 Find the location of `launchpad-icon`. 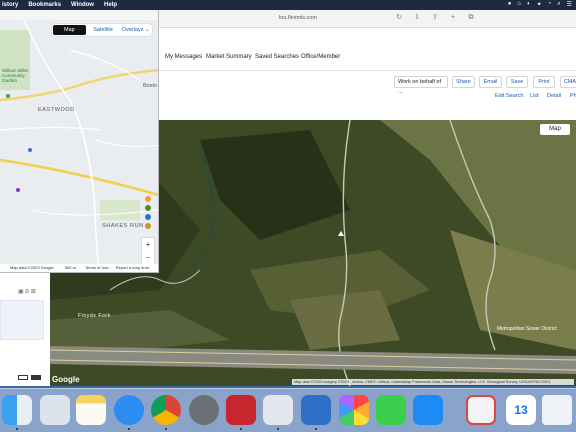

launchpad-icon is located at coordinates (55, 410).